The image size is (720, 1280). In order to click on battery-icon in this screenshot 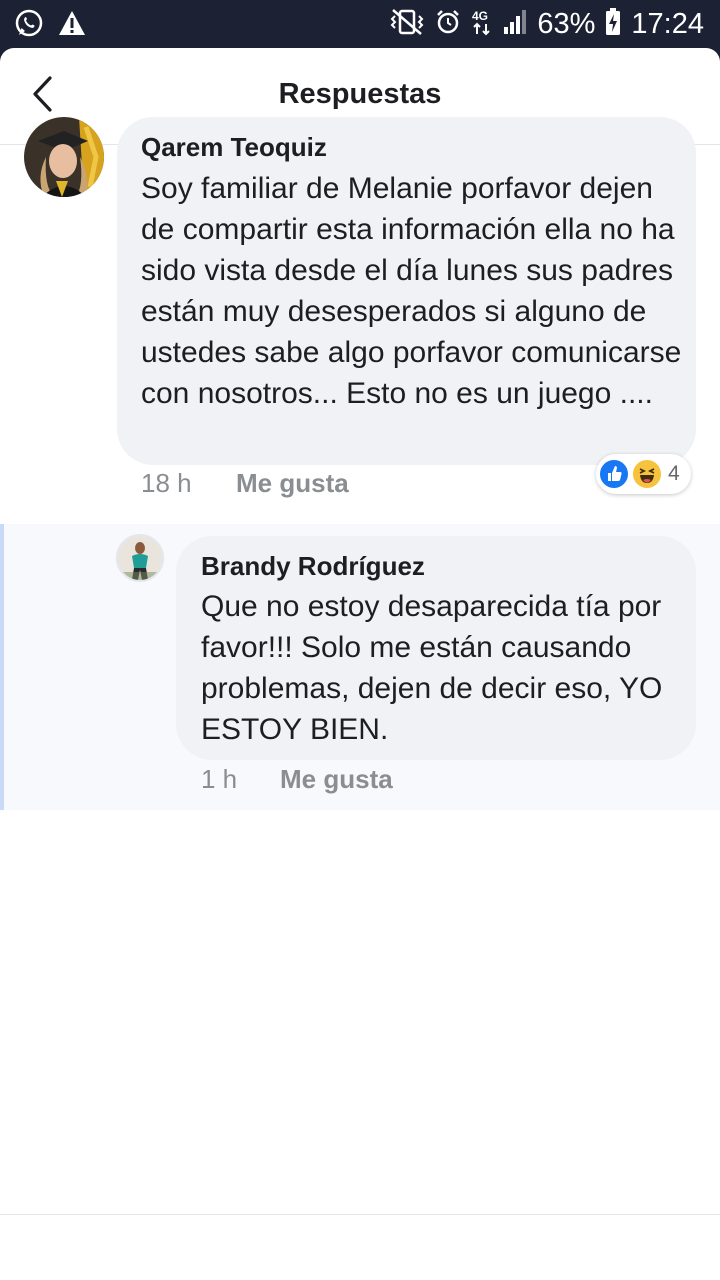, I will do `click(613, 24)`.